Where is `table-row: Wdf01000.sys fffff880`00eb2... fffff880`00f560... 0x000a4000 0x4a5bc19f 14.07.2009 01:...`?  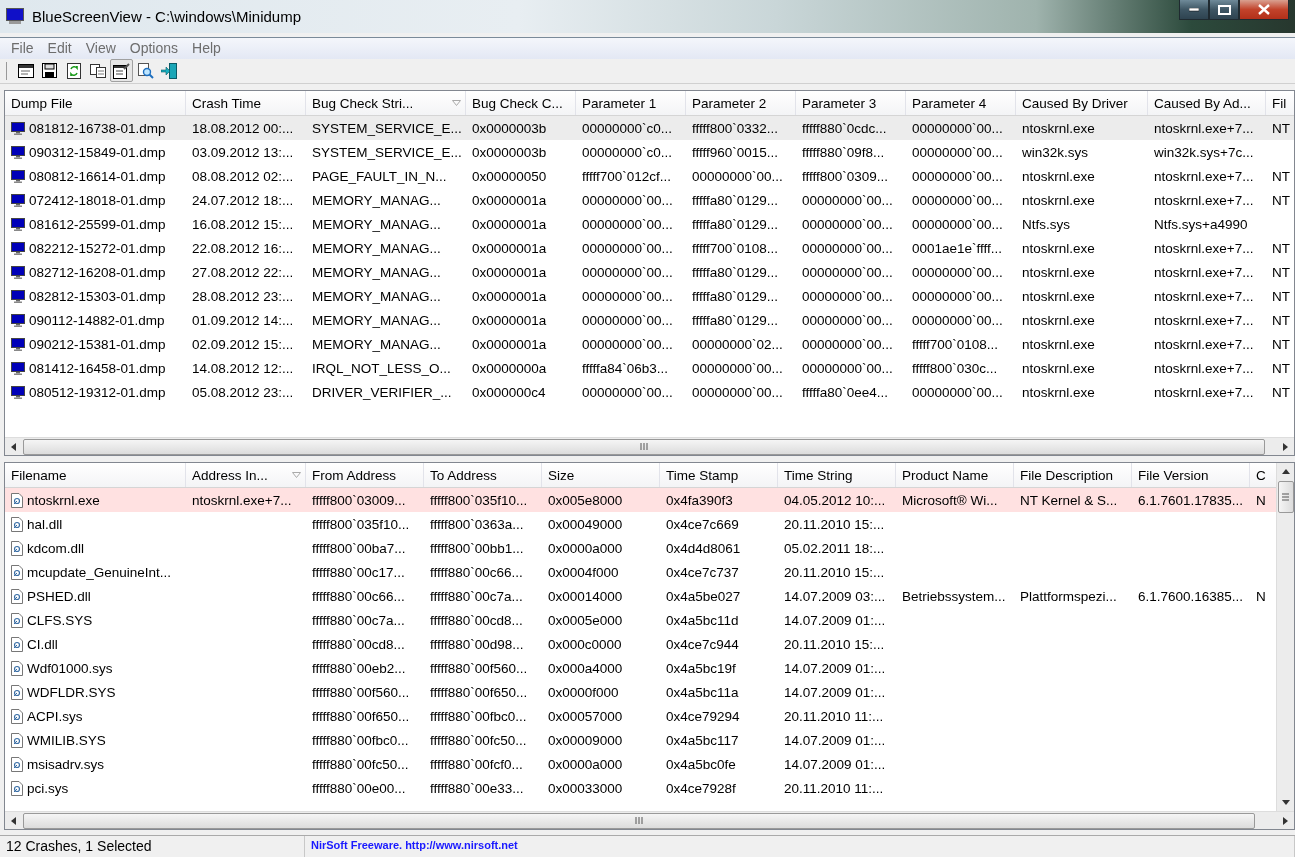
table-row: Wdf01000.sys fffff880`00eb2... fffff880`00f560... 0x000a4000 0x4a5bc19f 14.07.2009 01:... is located at coordinates (640, 668).